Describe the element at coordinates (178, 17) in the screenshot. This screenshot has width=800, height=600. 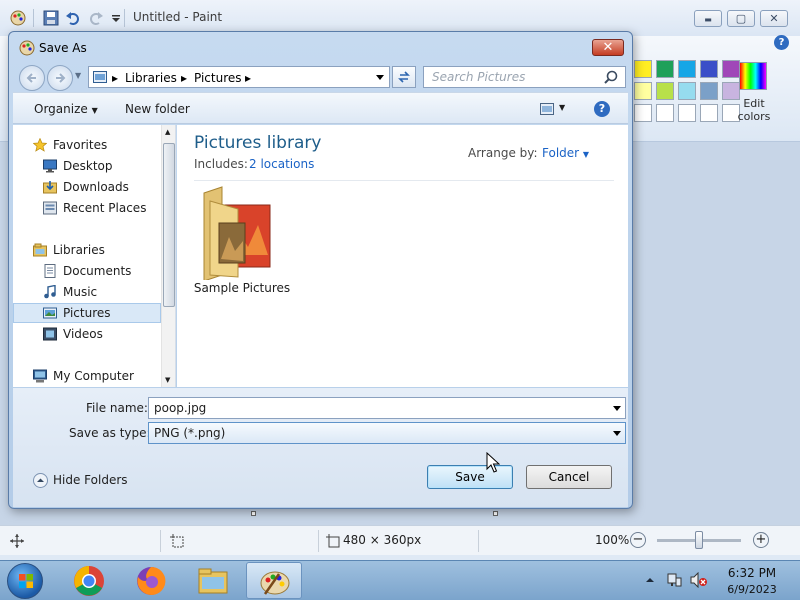
I see `paint-window-title: Untitled - Paint` at that location.